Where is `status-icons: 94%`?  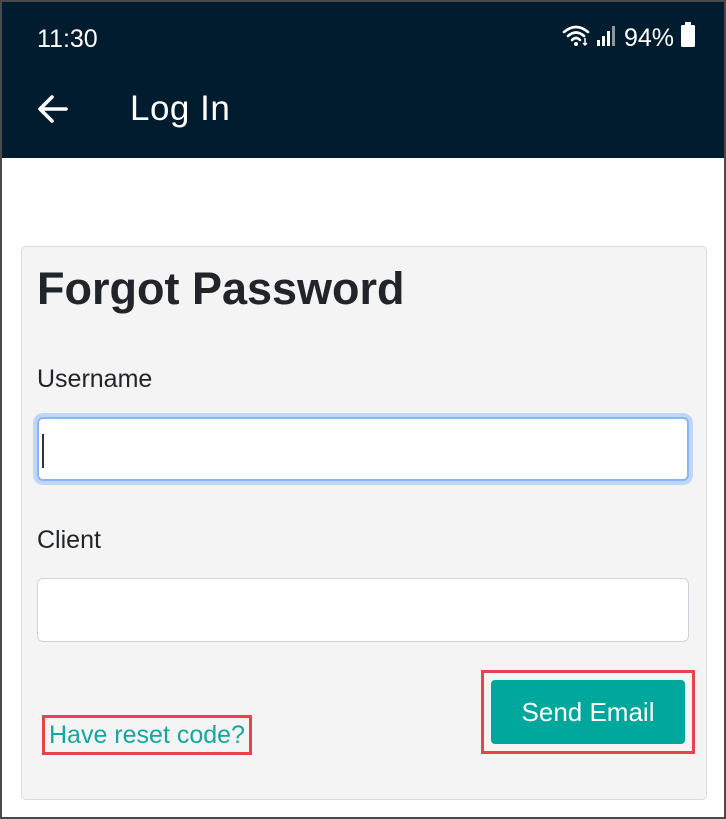
status-icons: 94% is located at coordinates (629, 37).